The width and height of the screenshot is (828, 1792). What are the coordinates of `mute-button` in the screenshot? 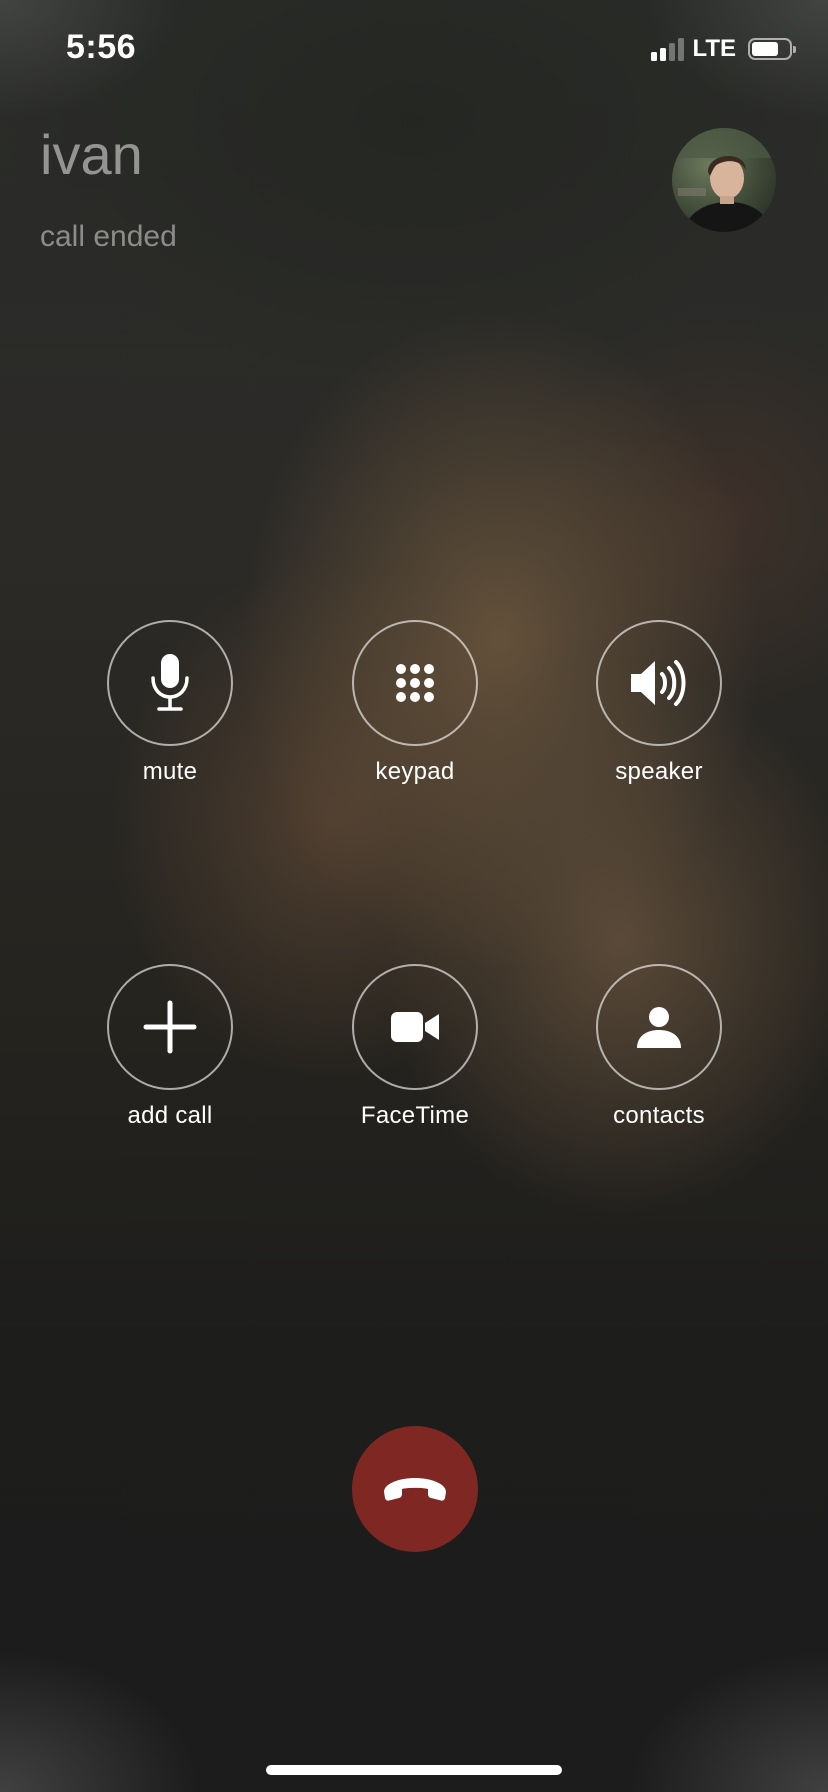 It's located at (170, 683).